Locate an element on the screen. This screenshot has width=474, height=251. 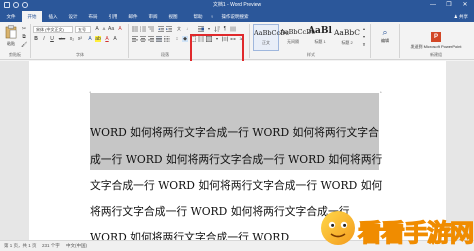
send-to-powerpoint-button: P 发送到 Microsoft PowerPoint is located at coordinates (436, 38).